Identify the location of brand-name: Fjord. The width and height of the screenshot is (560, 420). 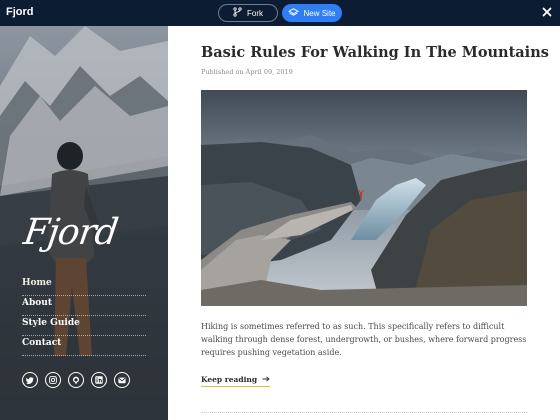
(20, 12).